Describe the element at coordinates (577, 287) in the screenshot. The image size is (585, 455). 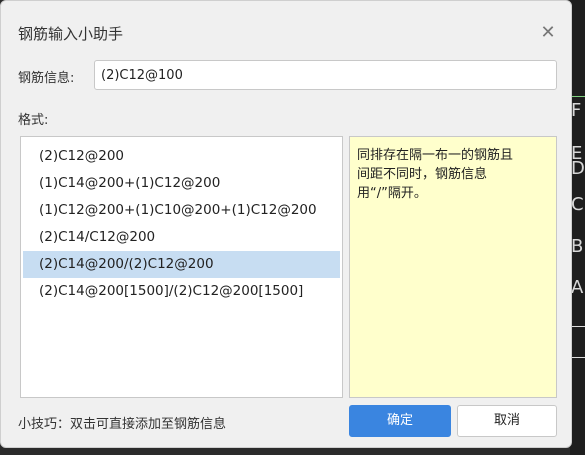
I see `background-axis-label: A` at that location.